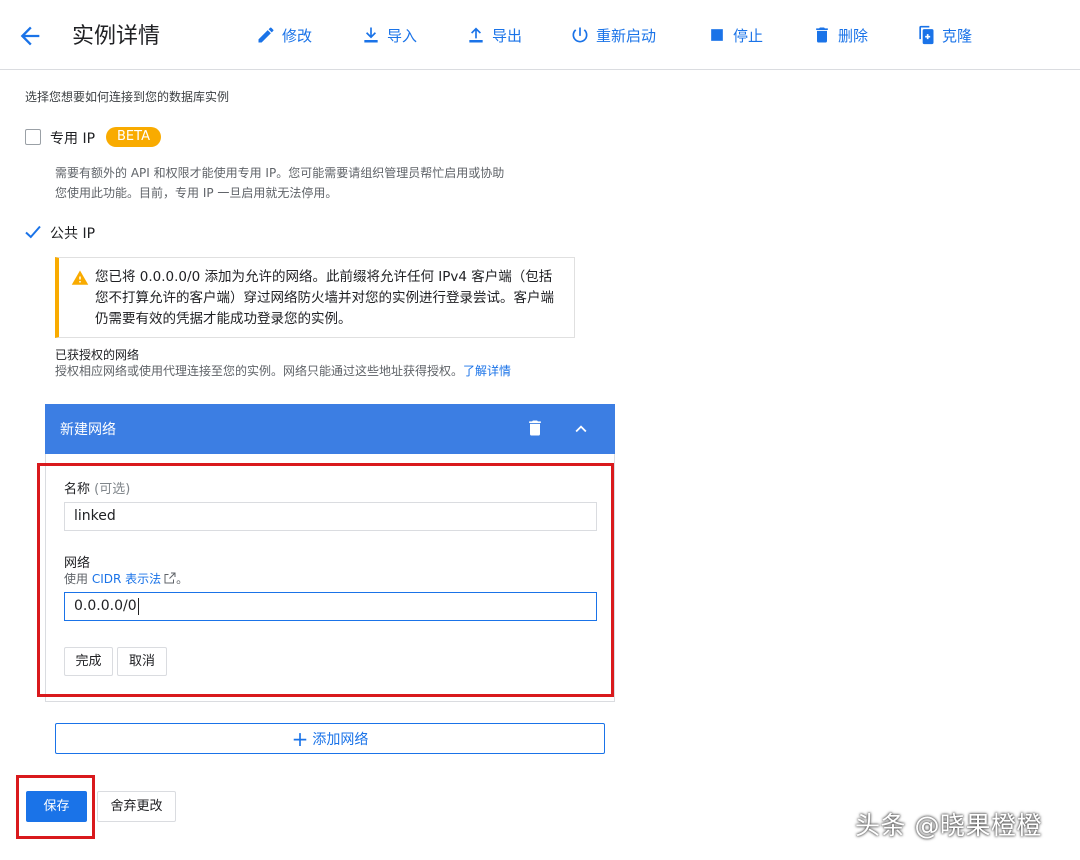 This screenshot has height=860, width=1080. What do you see at coordinates (340, 739) in the screenshot?
I see `add-network-label: 添加网络` at bounding box center [340, 739].